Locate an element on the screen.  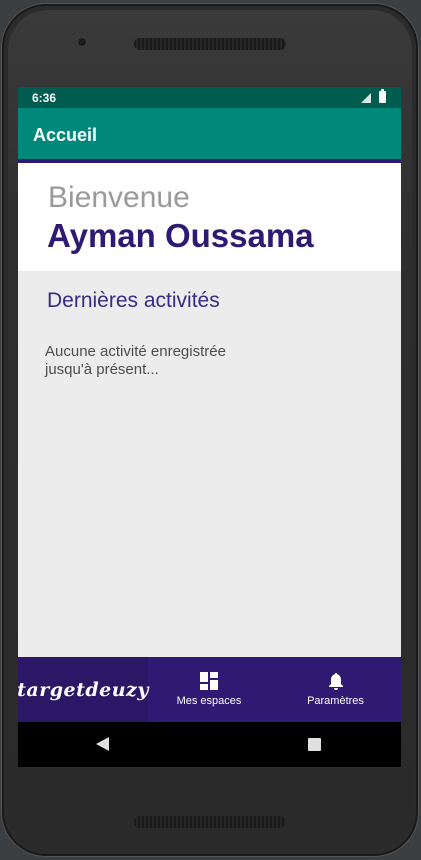
battery-icon is located at coordinates (382, 96).